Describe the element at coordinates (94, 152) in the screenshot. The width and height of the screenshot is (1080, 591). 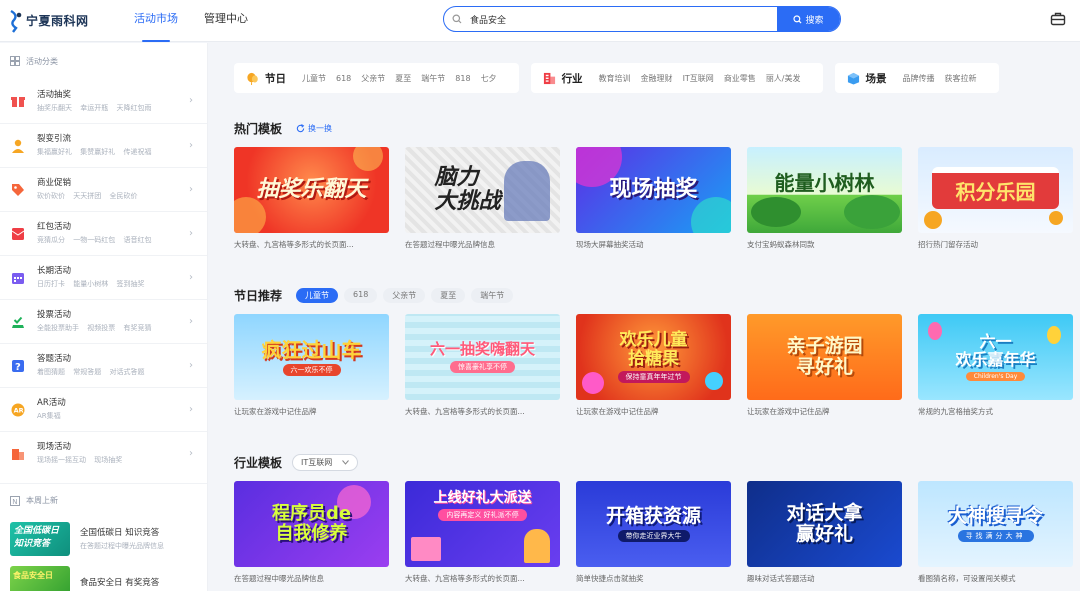
I see `sidebar-item-subtitle: 集福赢好礼 集赞赢好礼 传递祝福` at that location.